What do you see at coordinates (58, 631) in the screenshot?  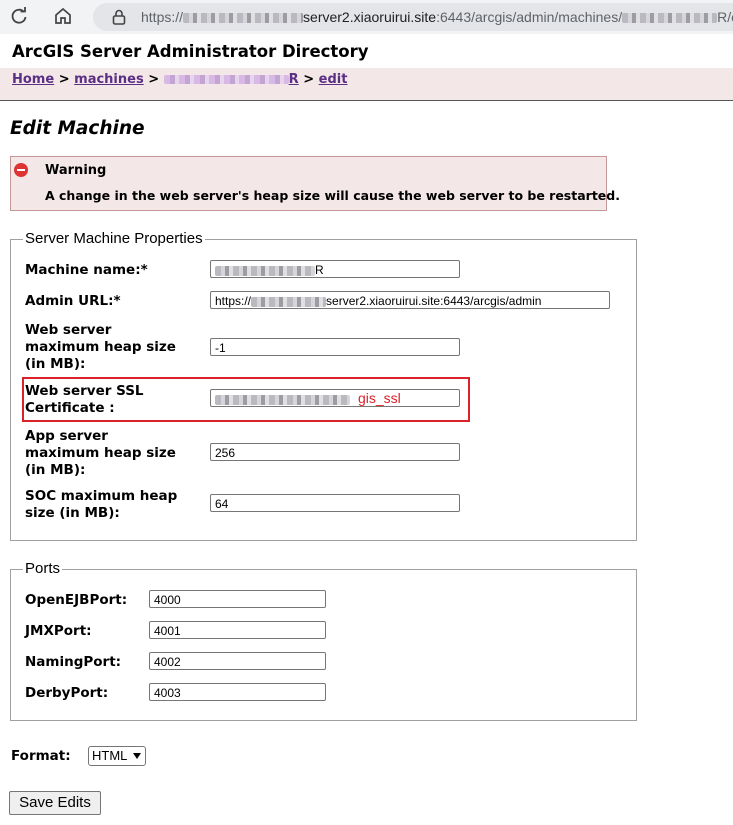 I see `jmx-port-label: JMXPort:` at bounding box center [58, 631].